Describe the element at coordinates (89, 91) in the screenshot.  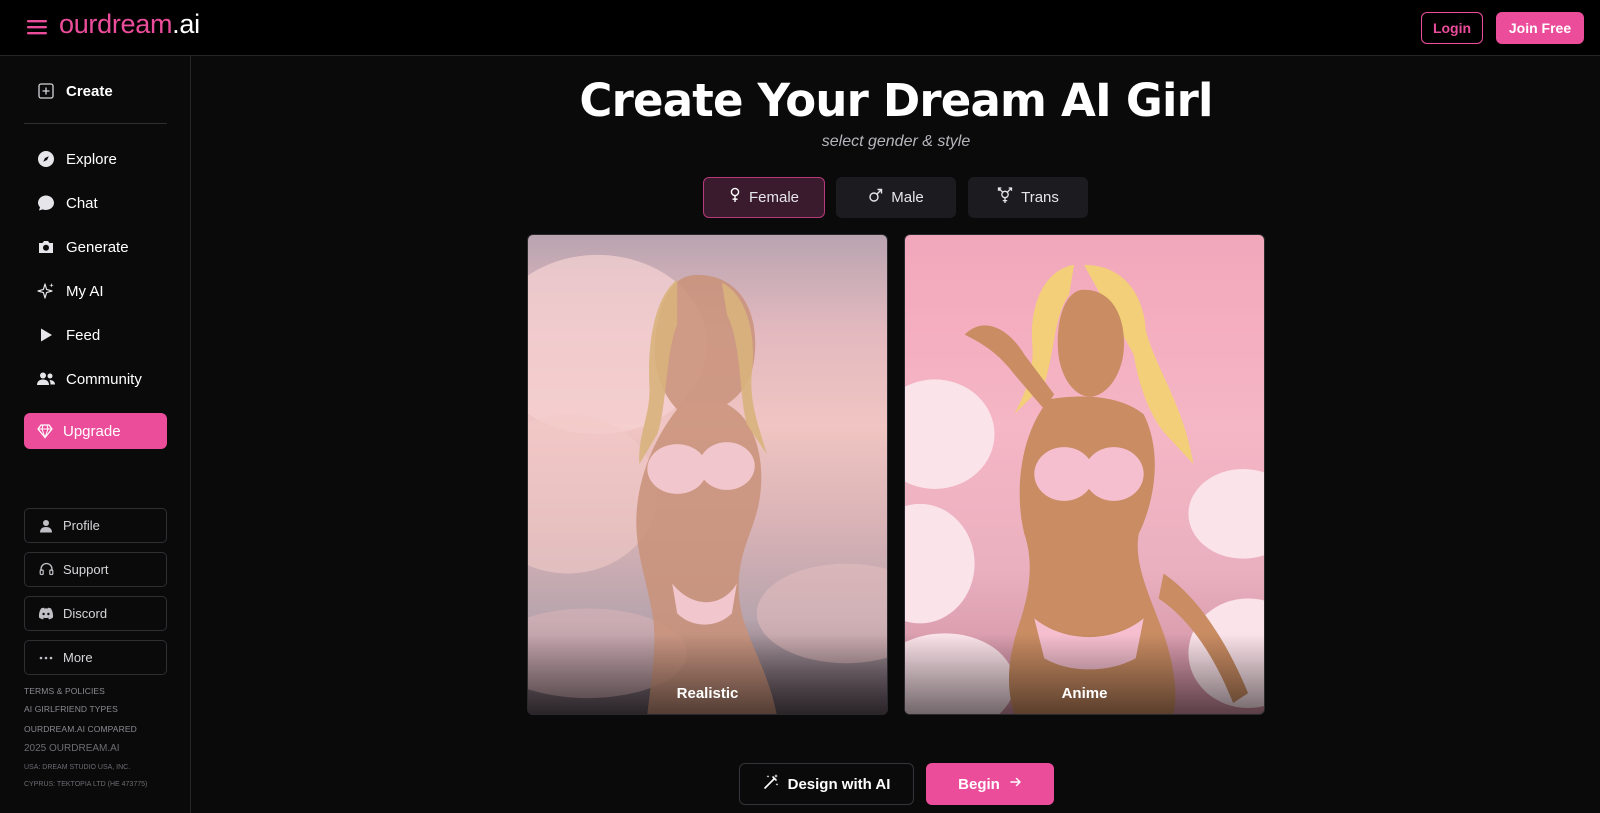
I see `sidebar-item-label: Create` at that location.